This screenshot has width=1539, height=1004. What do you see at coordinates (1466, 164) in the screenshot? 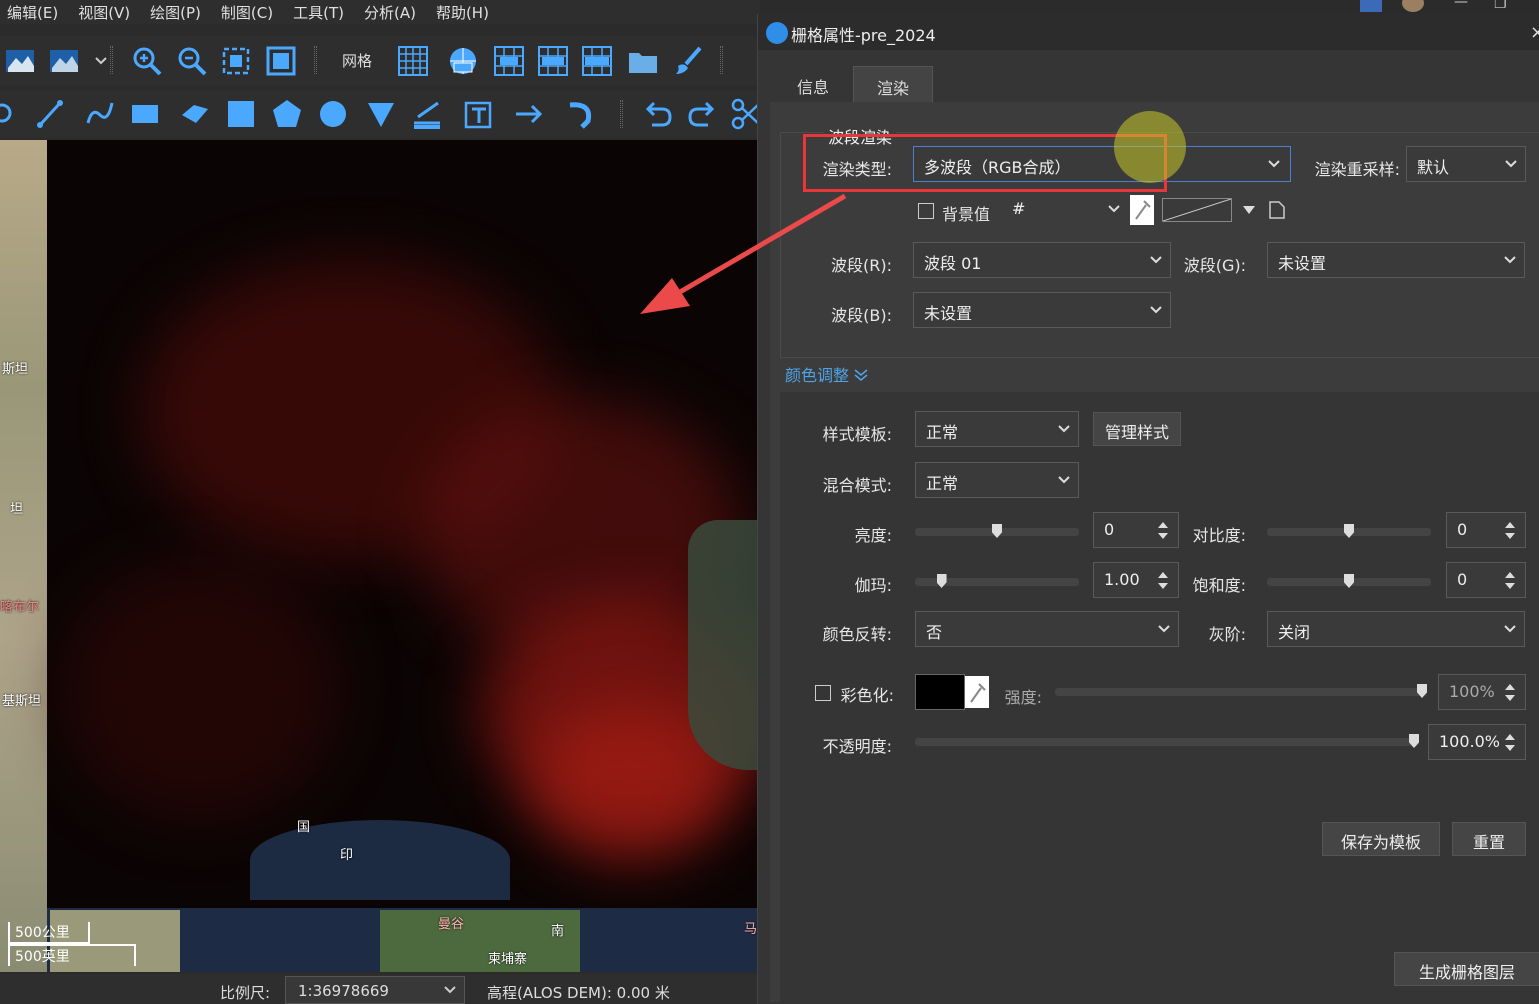
I see `resample-select: 默认` at bounding box center [1466, 164].